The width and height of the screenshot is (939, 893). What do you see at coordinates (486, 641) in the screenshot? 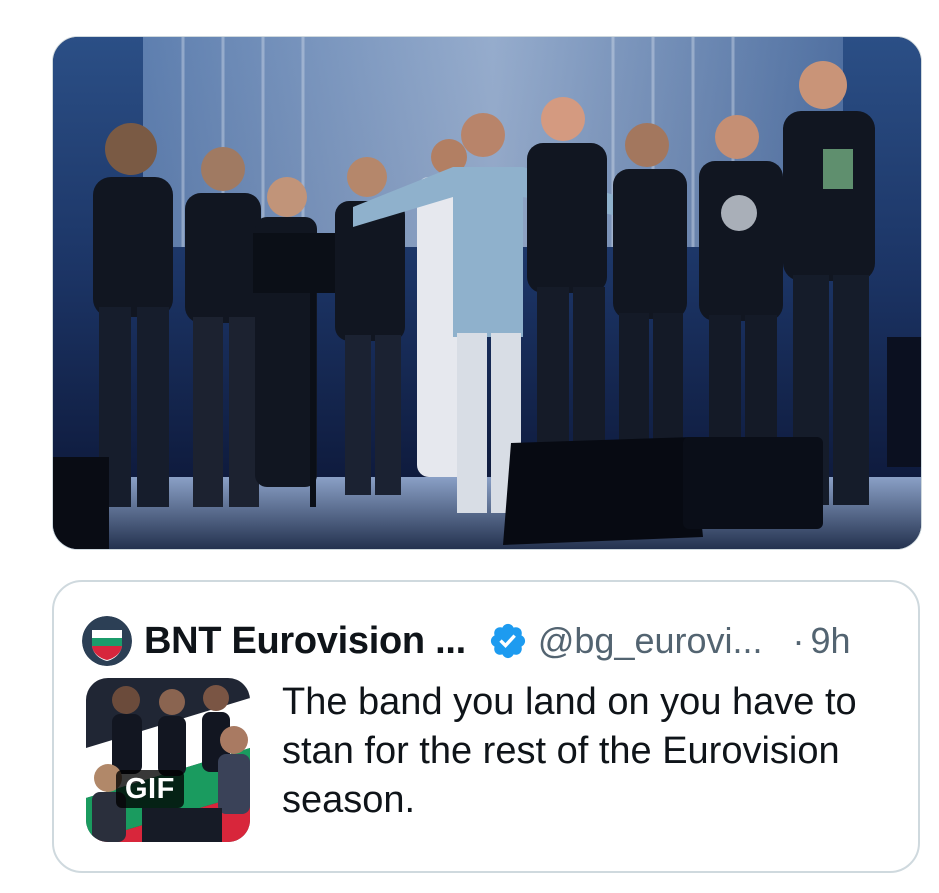
I see `quoted-tweet-header: BNT Eurovision ... @bg_eurovi... · 9h` at bounding box center [486, 641].